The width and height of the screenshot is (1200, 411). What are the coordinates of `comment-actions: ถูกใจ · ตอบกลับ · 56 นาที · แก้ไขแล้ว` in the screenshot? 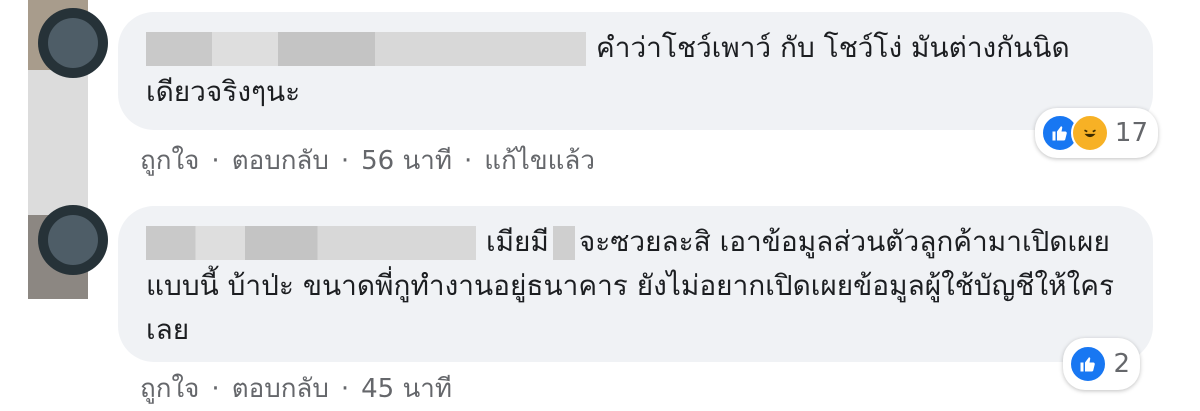 It's located at (367, 160).